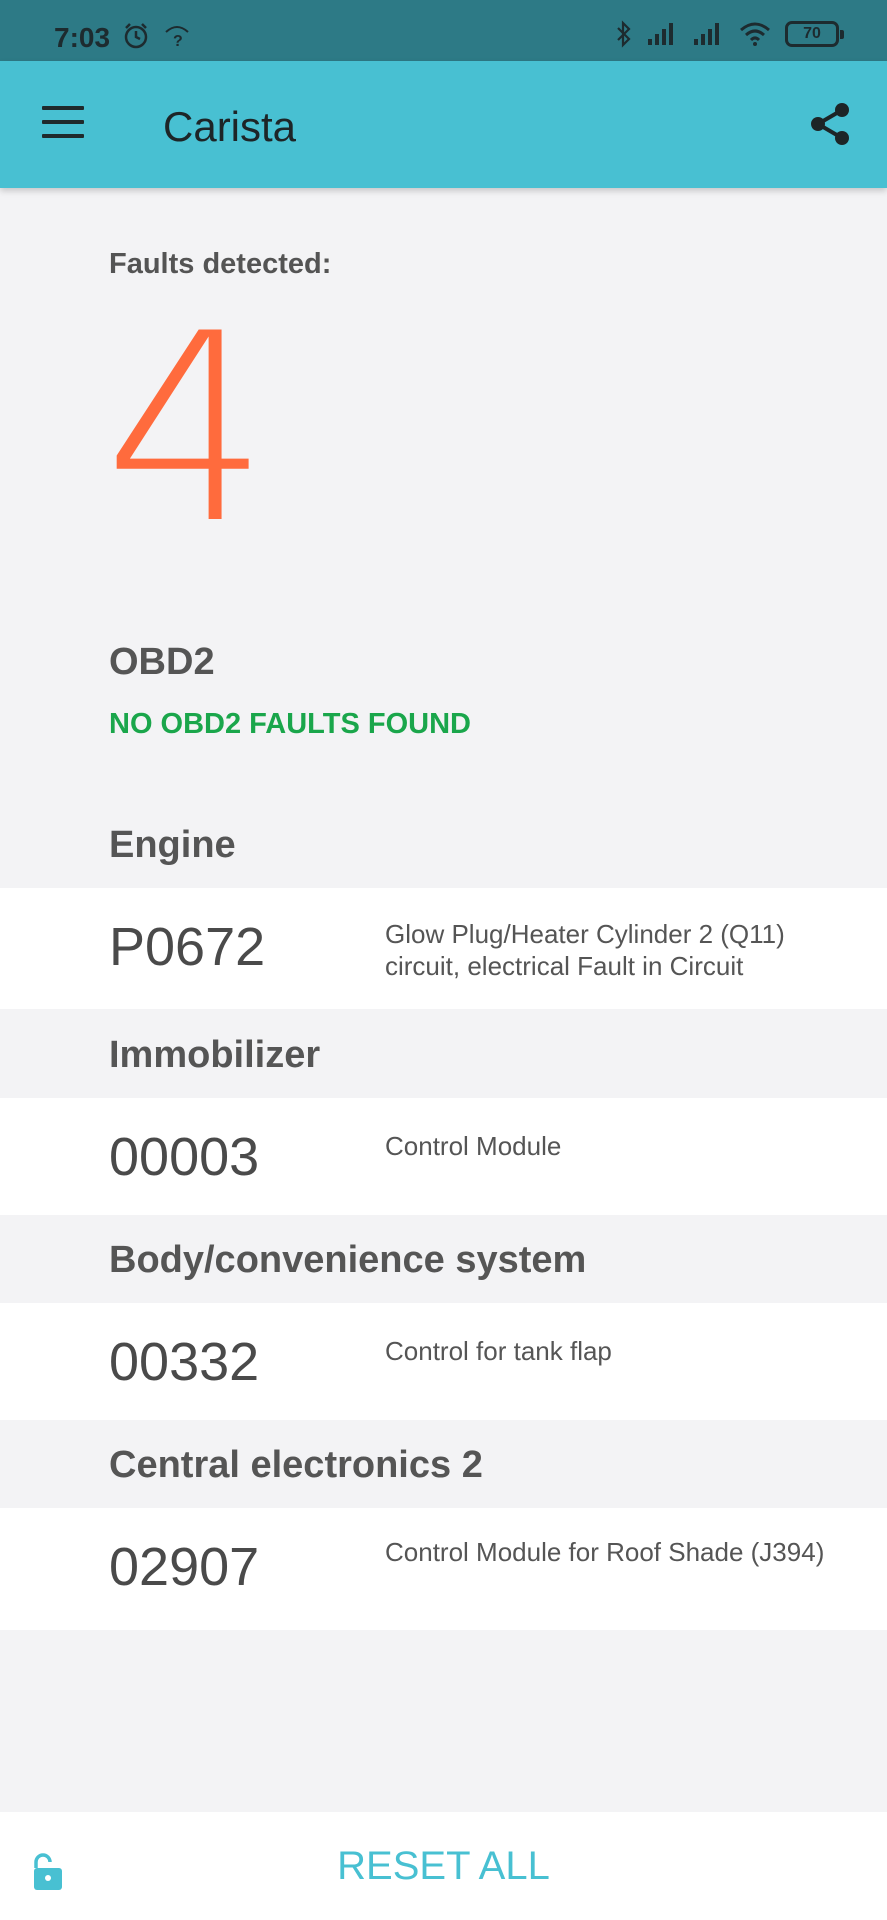  What do you see at coordinates (162, 662) in the screenshot?
I see `obd2-title: OBD2` at bounding box center [162, 662].